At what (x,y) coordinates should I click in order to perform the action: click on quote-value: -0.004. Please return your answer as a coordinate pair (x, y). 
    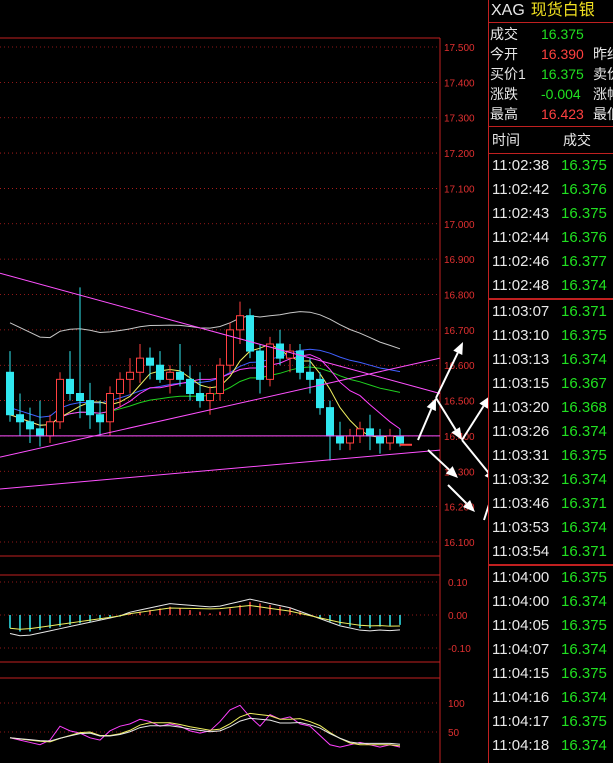
    Looking at the image, I should click on (561, 94).